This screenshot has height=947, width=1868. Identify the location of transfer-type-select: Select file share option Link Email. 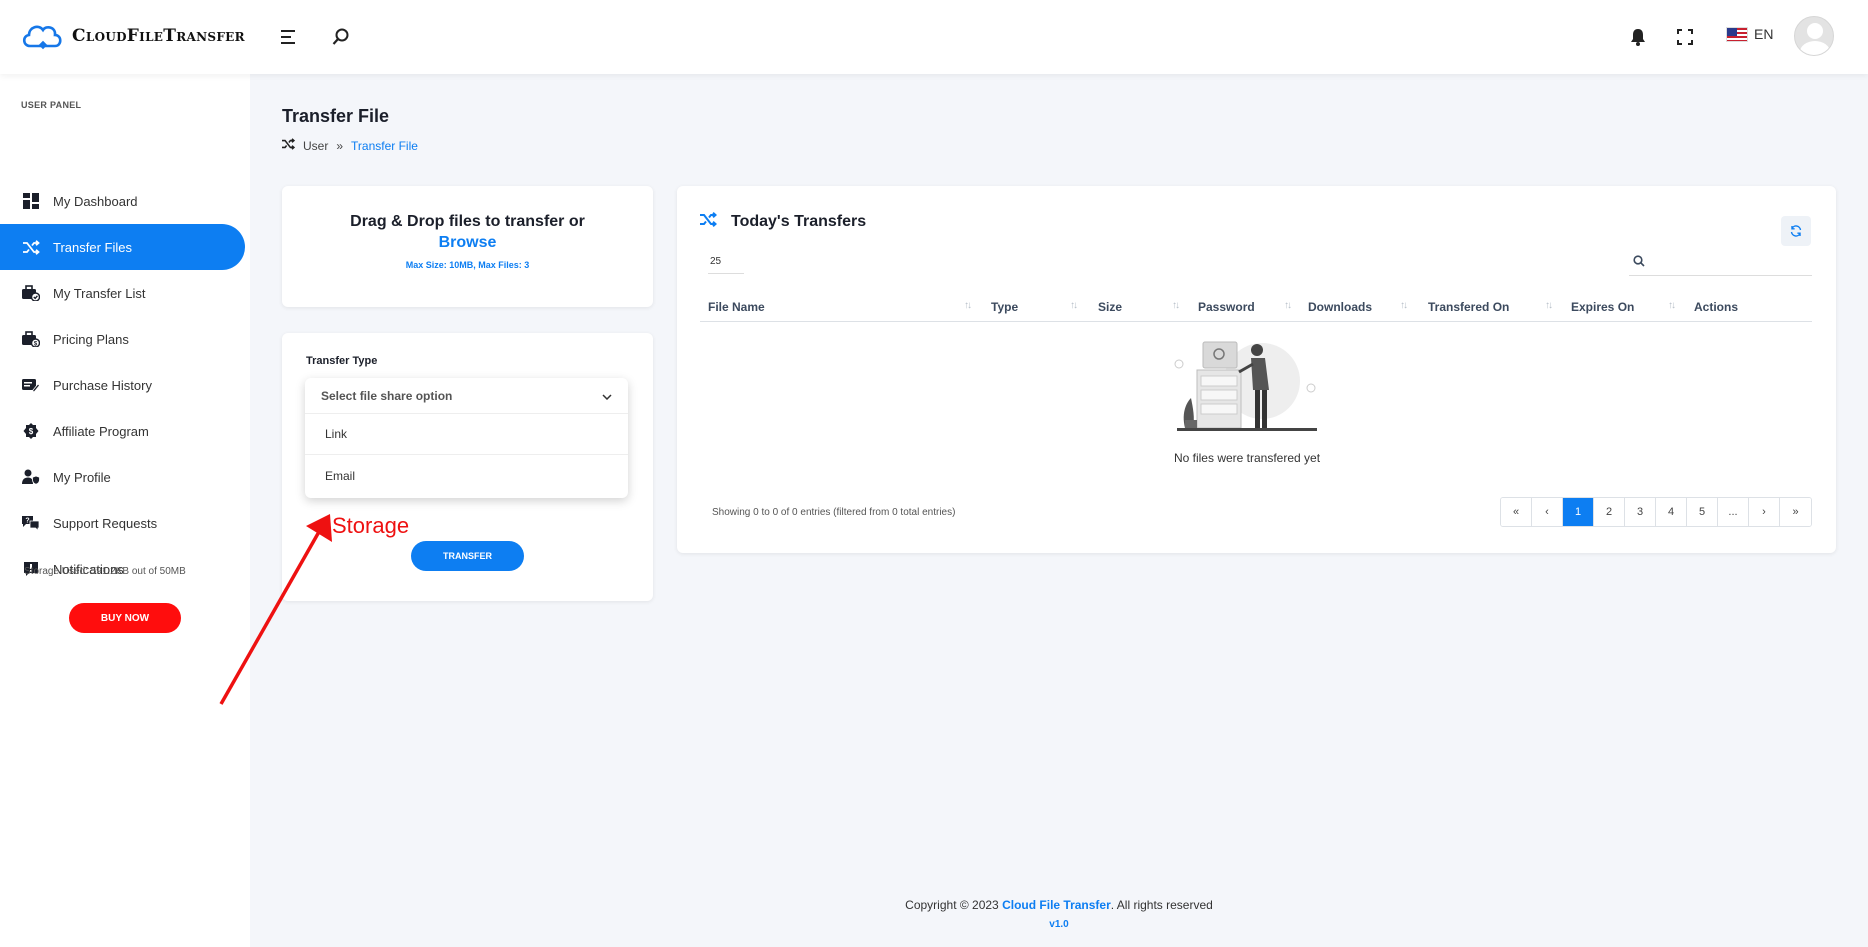
(466, 438).